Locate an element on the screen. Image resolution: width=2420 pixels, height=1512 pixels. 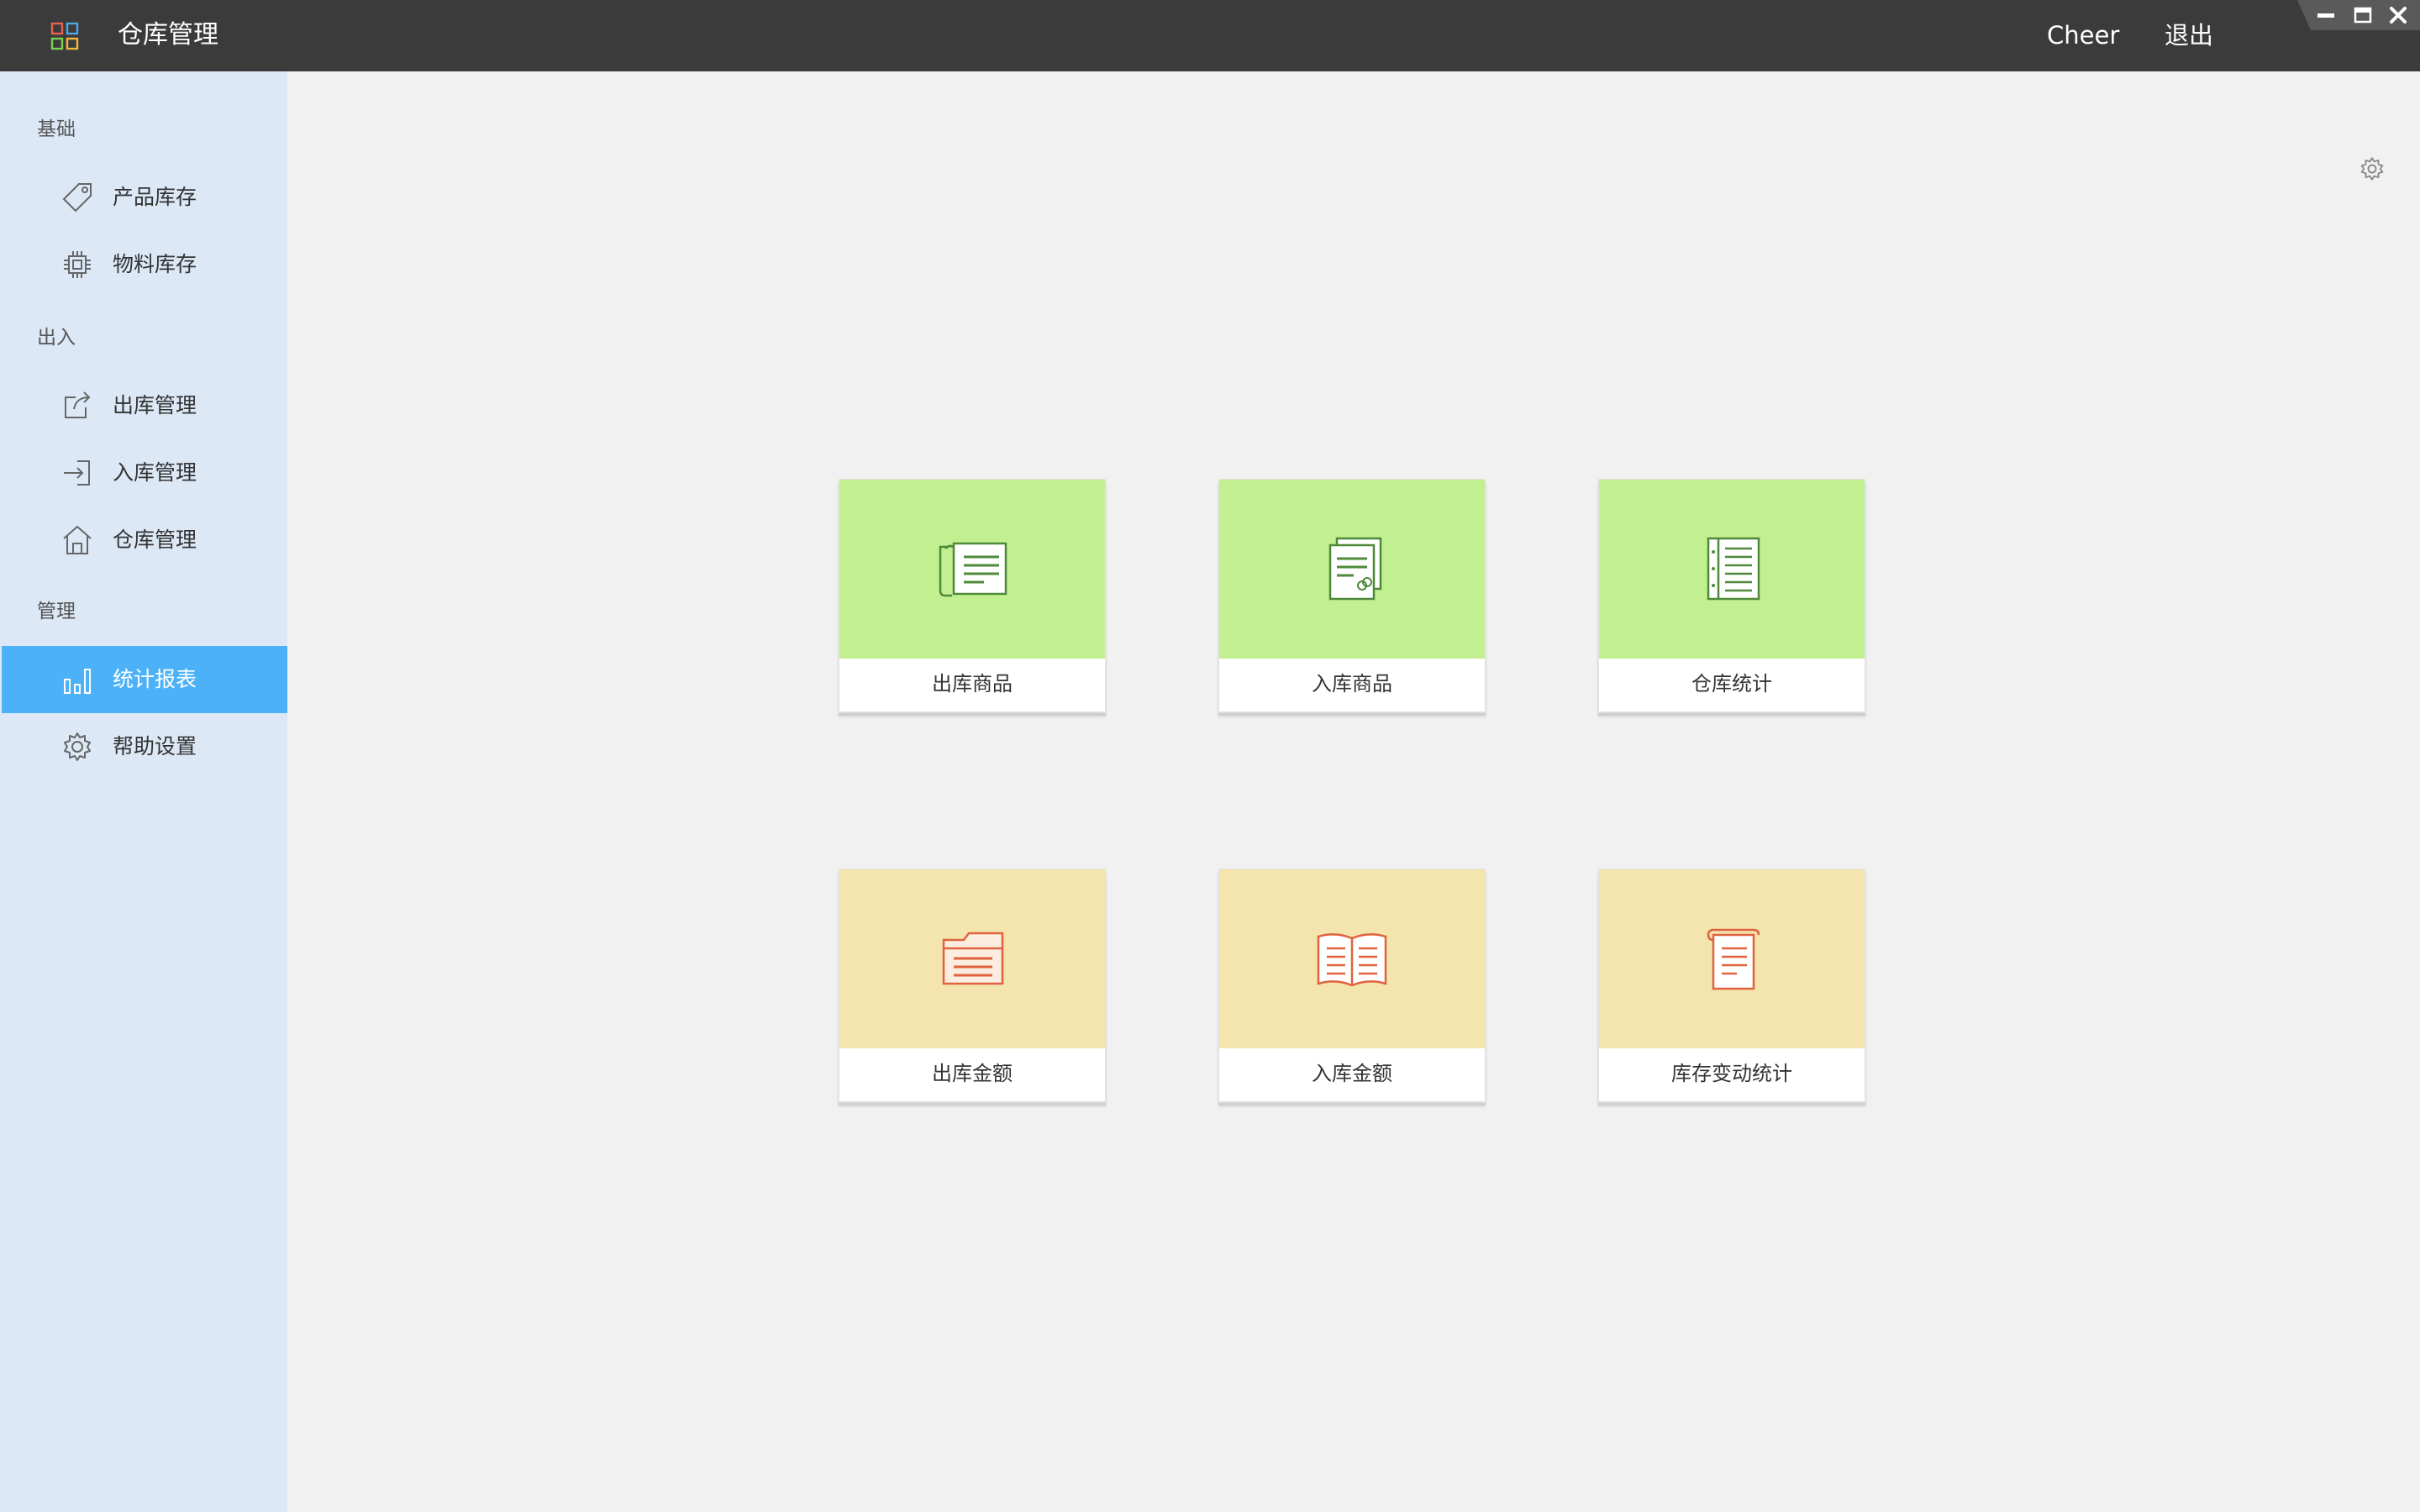
sidebar-item-outbound: 出库管理 is located at coordinates (144, 405).